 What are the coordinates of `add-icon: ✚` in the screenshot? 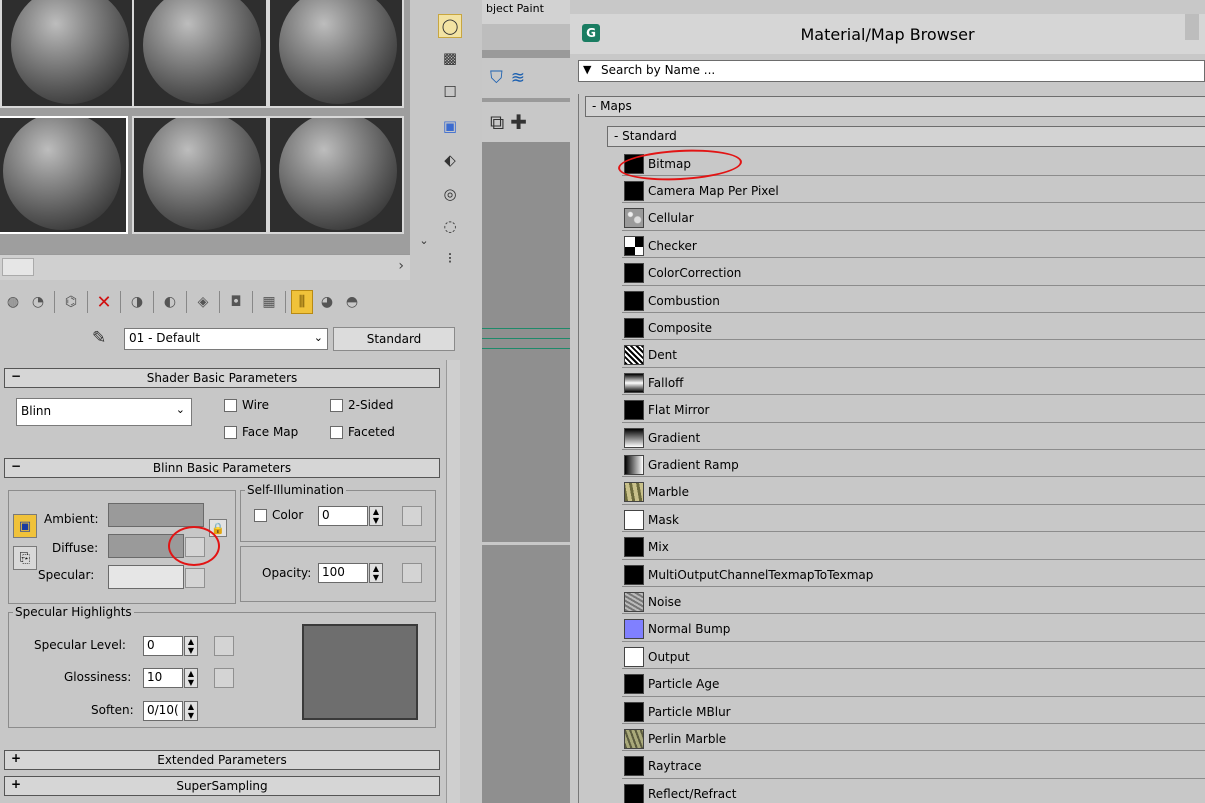 It's located at (518, 122).